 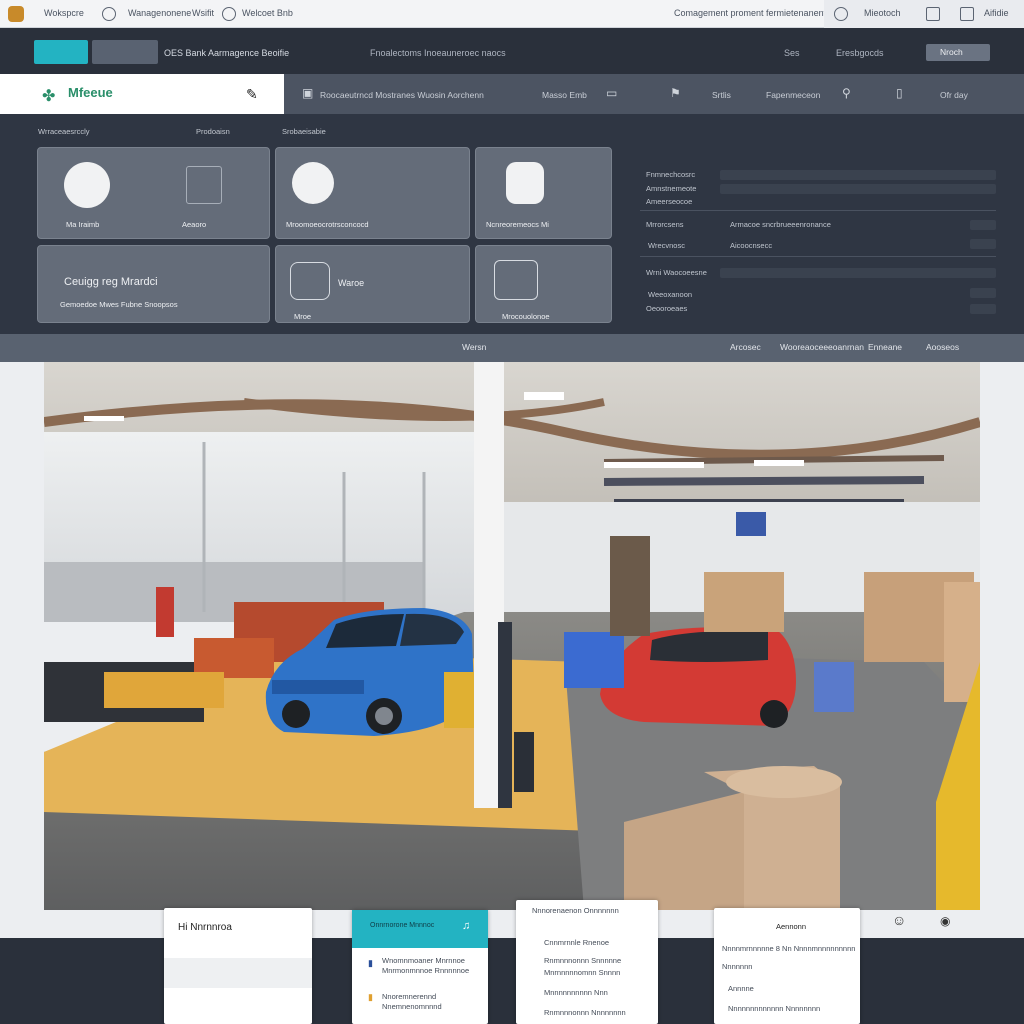 What do you see at coordinates (670, 294) in the screenshot?
I see `right-list-item-7: Weeoxanoon` at bounding box center [670, 294].